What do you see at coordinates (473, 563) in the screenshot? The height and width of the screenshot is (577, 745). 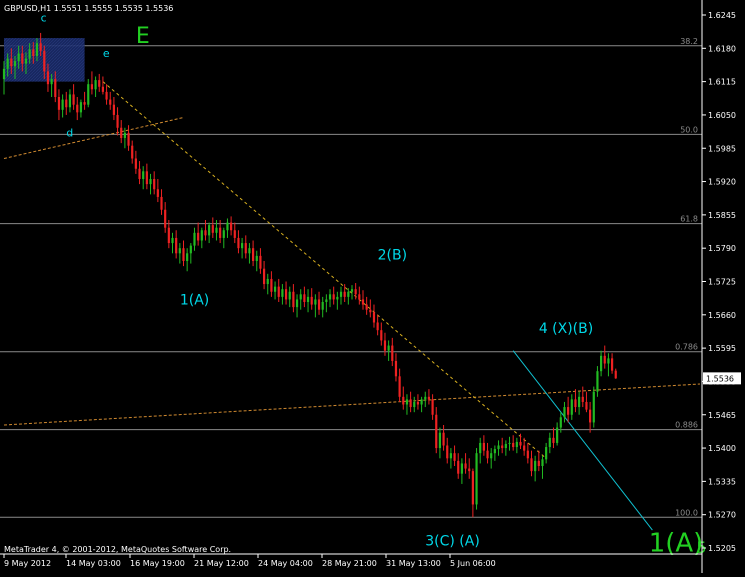 I see `time-tick-label: 5 Jun 06:00` at bounding box center [473, 563].